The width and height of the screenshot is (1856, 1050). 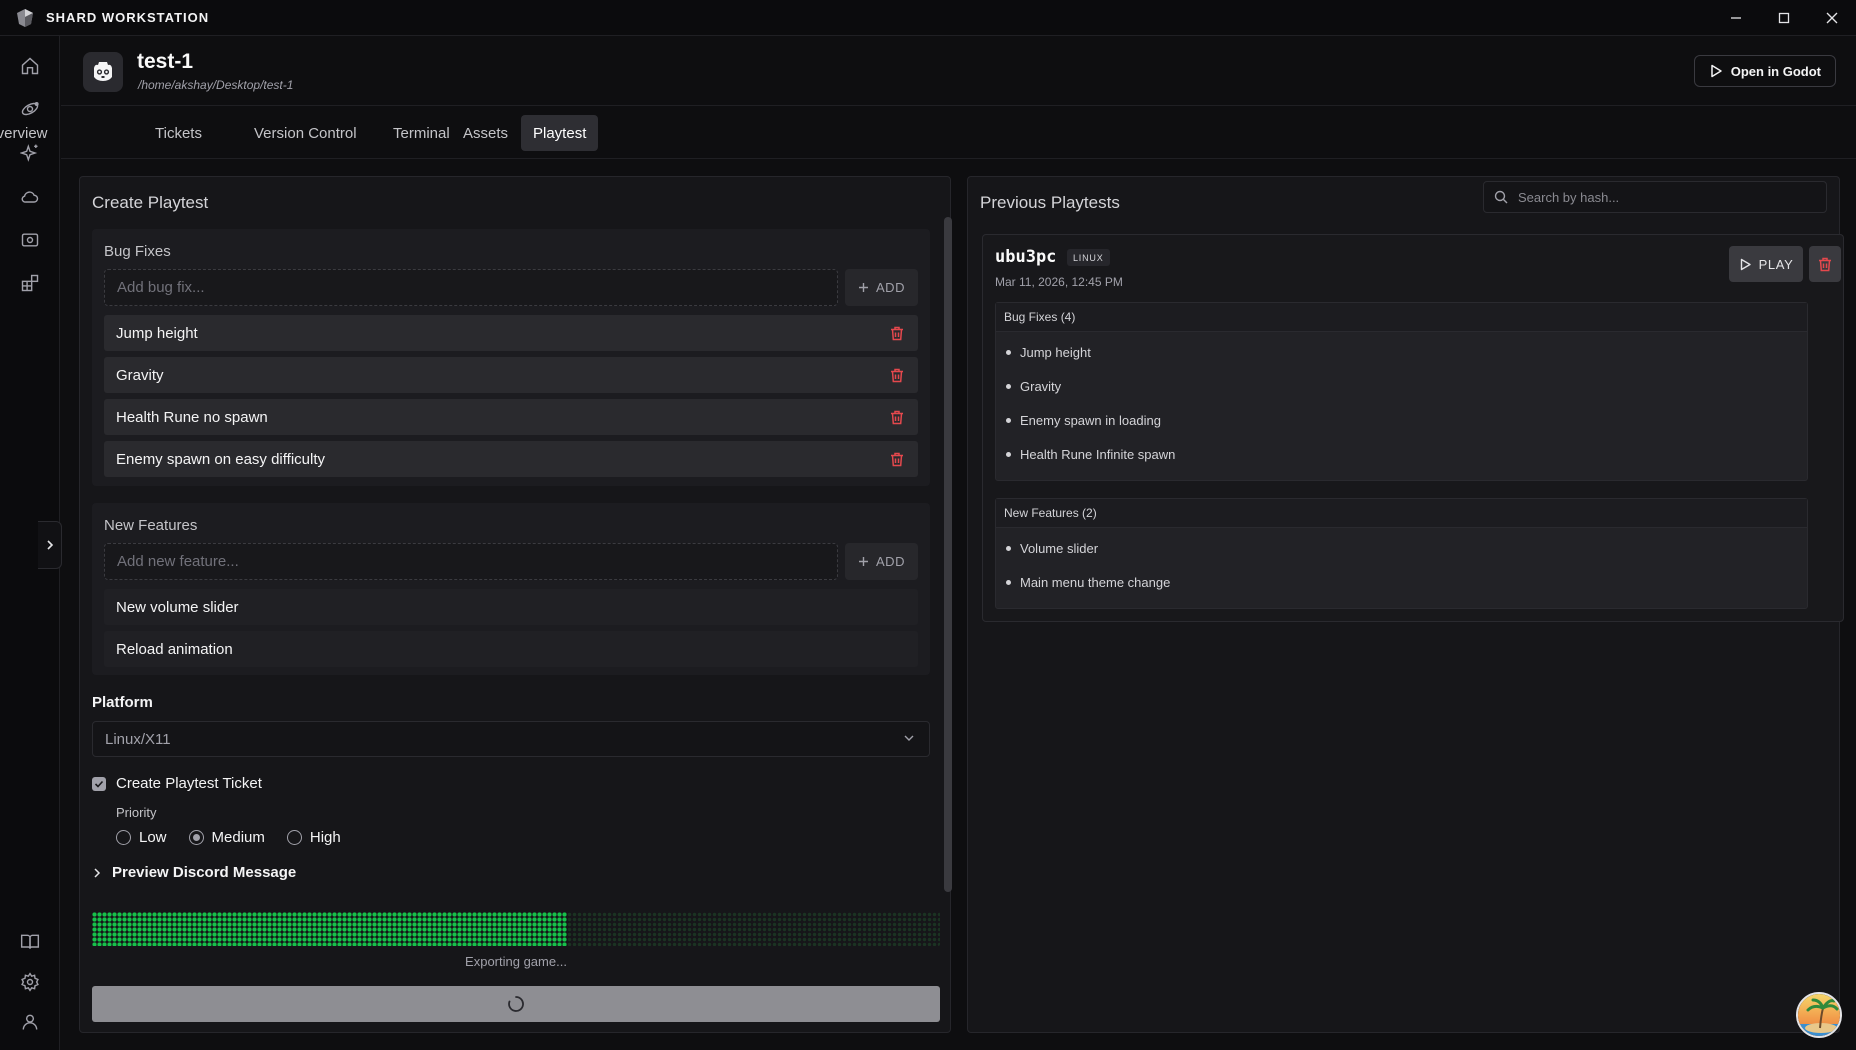 I want to click on home-icon, so click(x=30, y=66).